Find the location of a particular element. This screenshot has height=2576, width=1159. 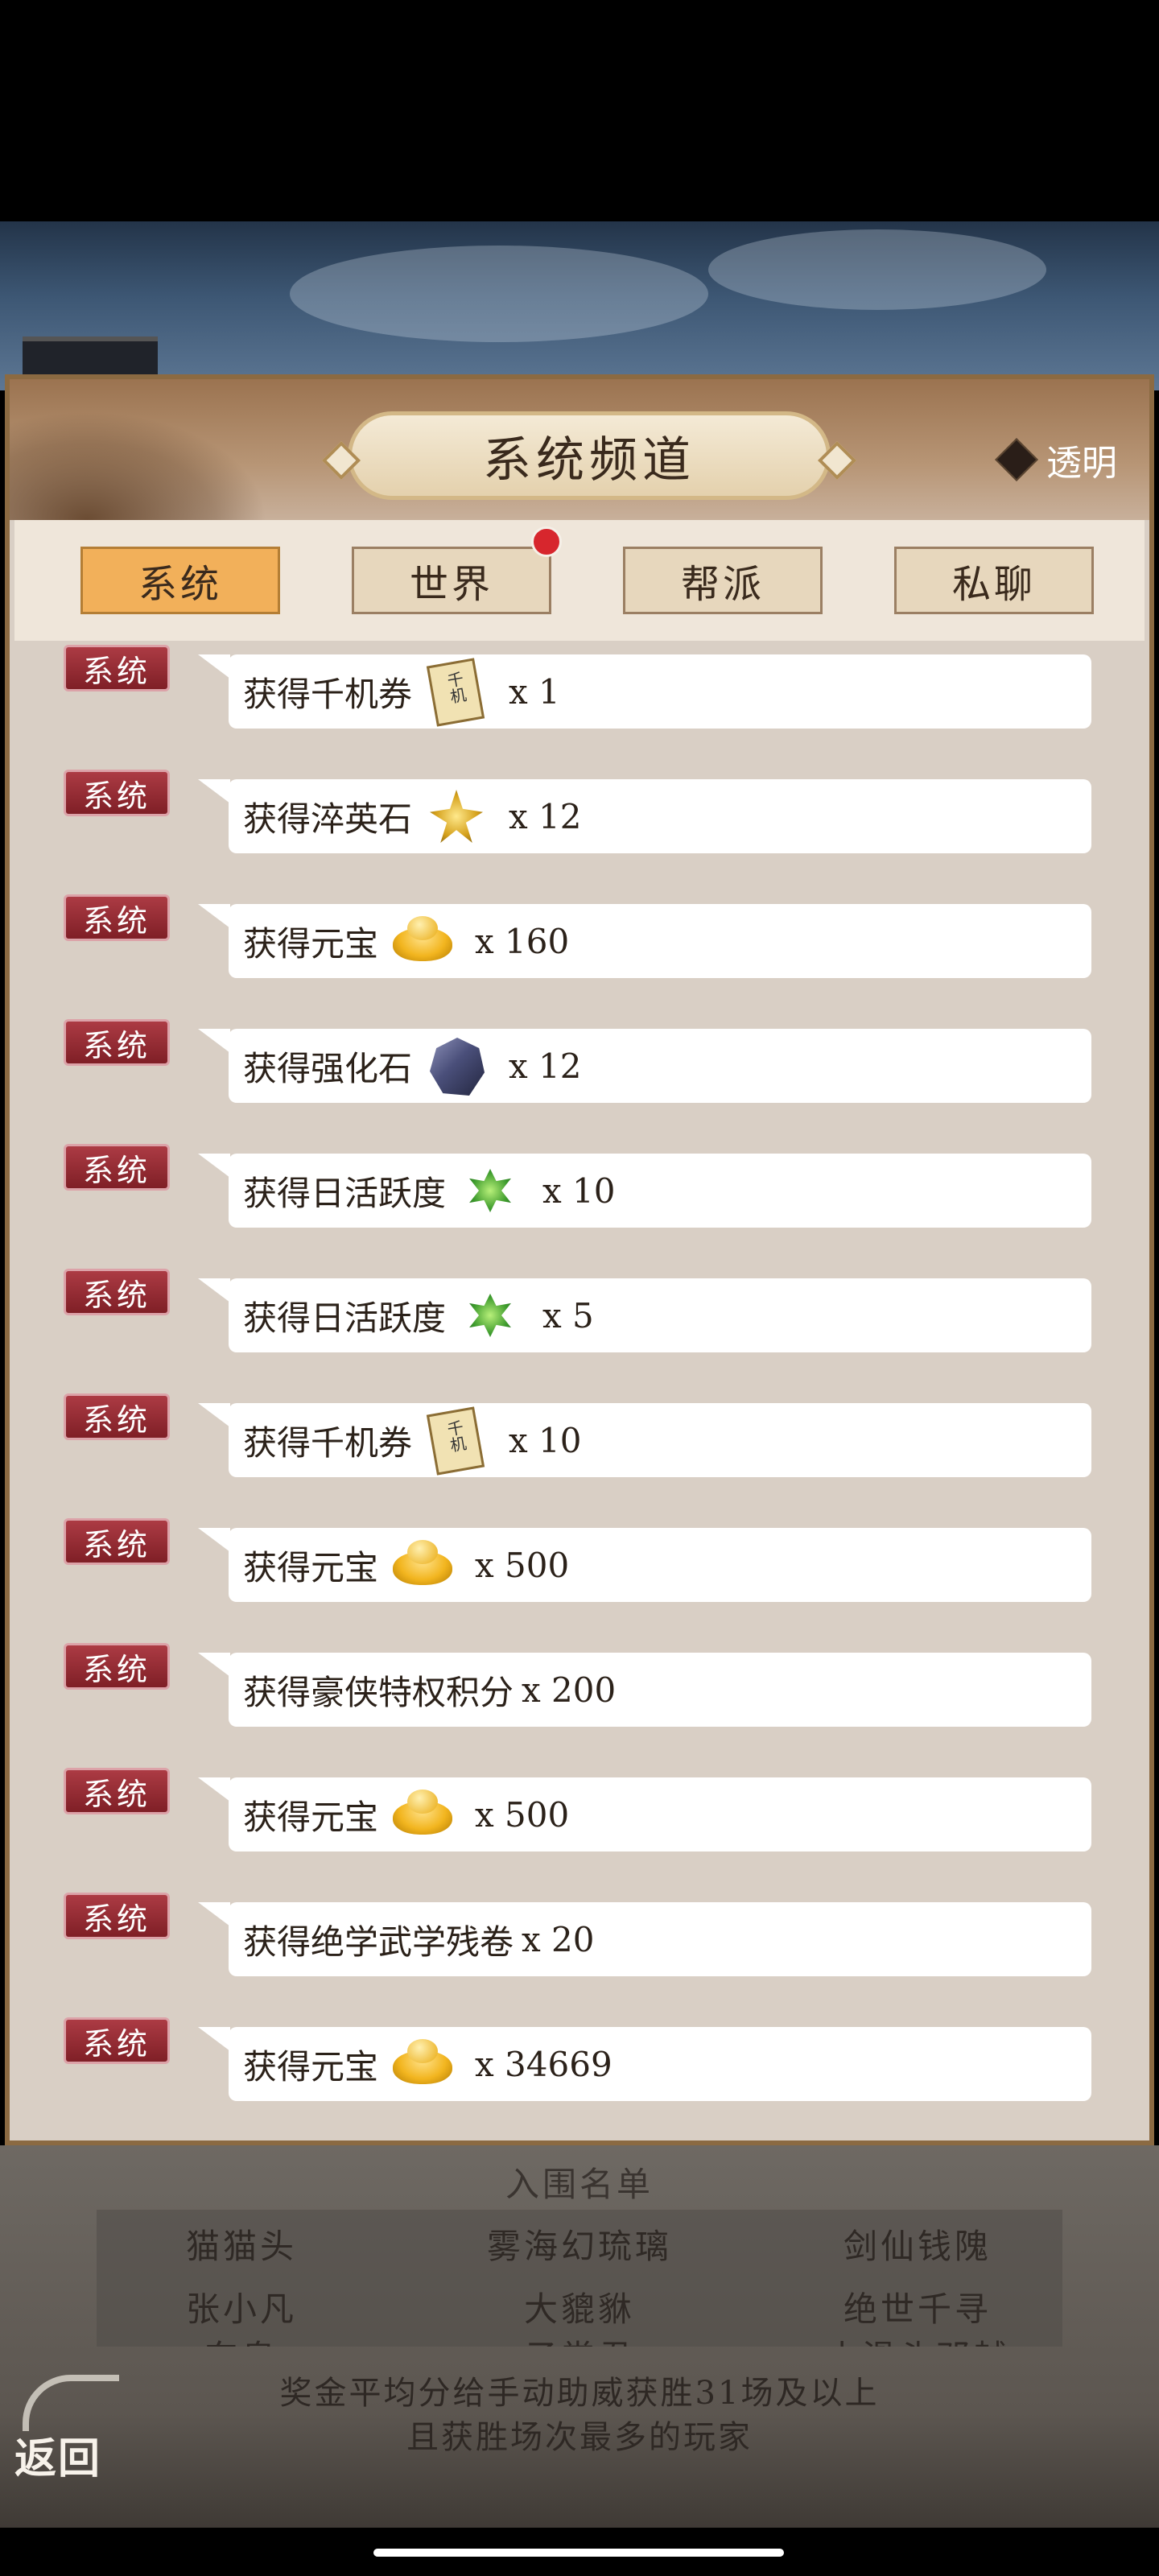

message-bubble: 获得千机券 x 10 is located at coordinates (644, 1440).